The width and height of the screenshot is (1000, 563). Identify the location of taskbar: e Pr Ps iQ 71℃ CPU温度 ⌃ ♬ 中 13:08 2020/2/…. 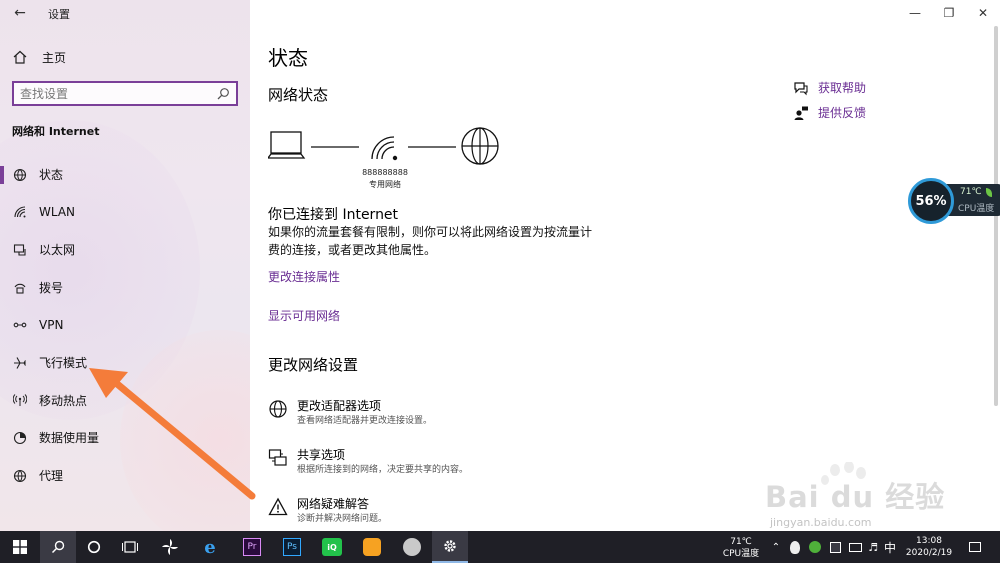
(500, 547).